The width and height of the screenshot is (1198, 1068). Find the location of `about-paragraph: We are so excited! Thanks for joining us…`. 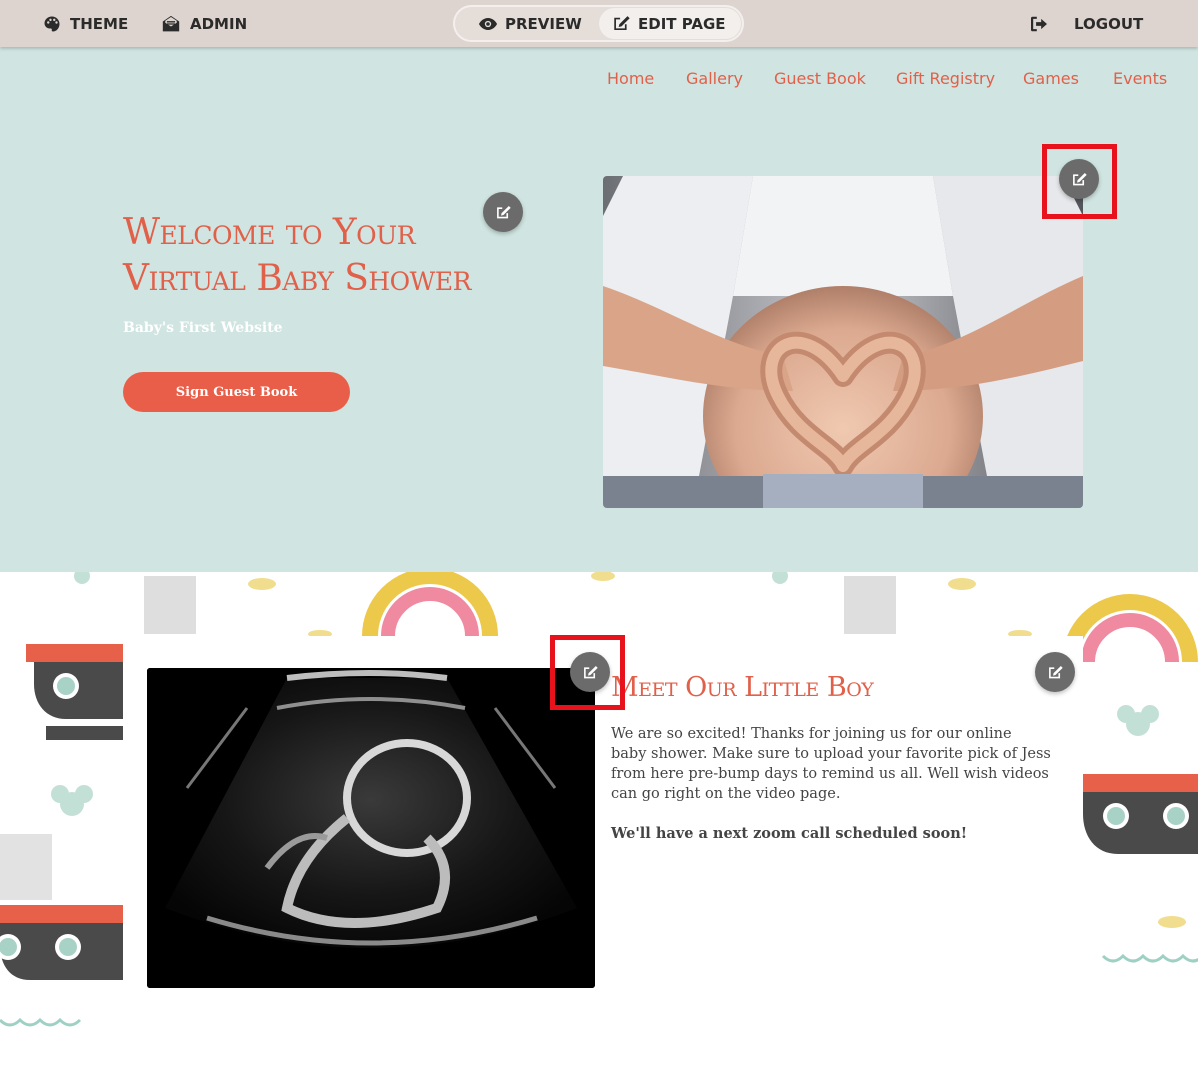

about-paragraph: We are so excited! Thanks for joining us… is located at coordinates (831, 764).